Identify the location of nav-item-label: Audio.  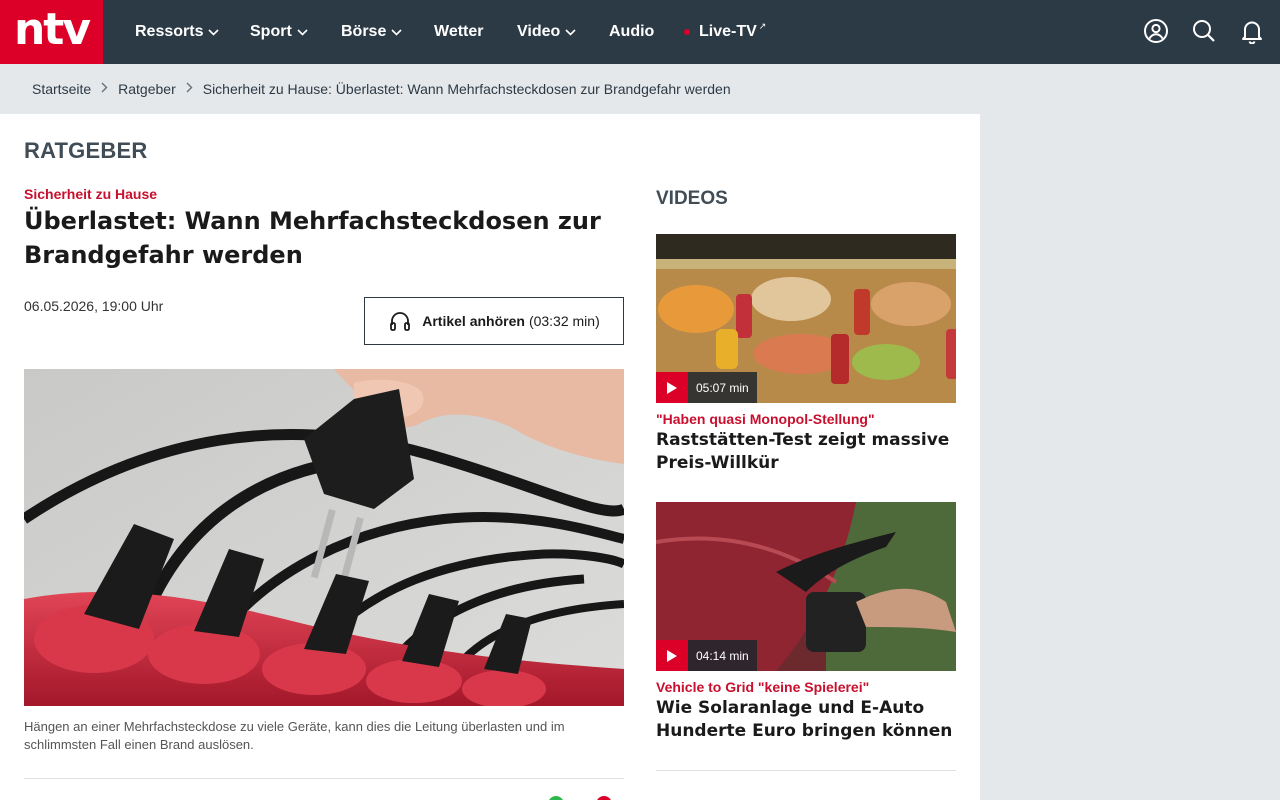
(632, 31).